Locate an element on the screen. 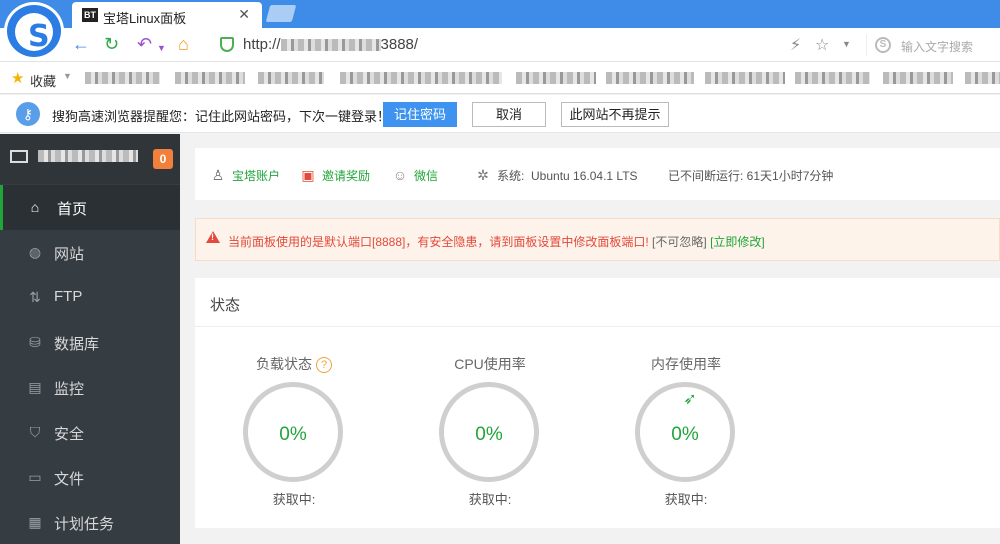  bookmarks-dropdown-icon: ▼ is located at coordinates (67, 76).